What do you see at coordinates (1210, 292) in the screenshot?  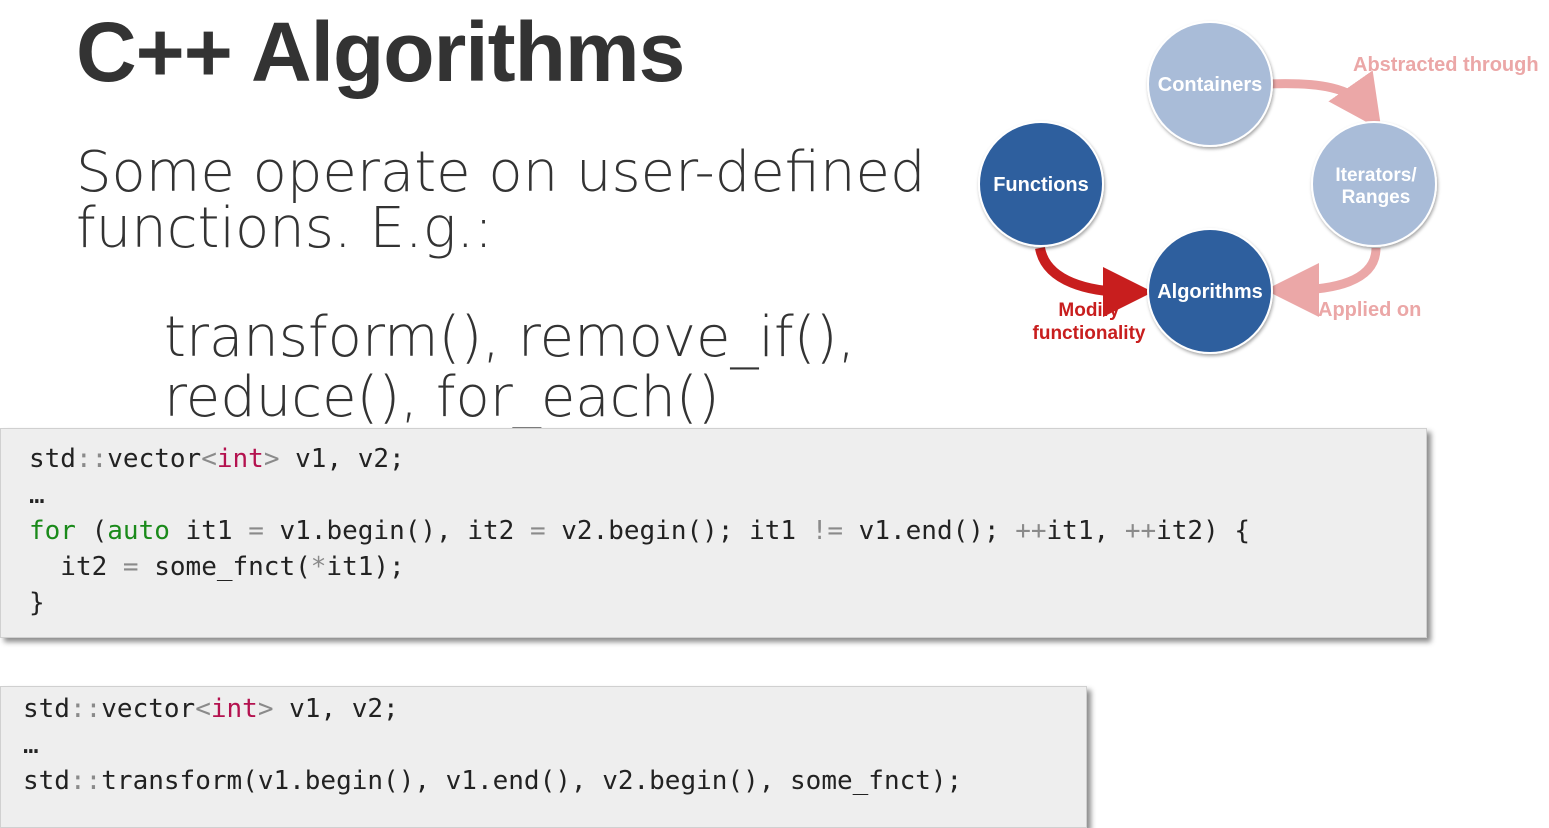 I see `algorithms-label: Algorithms` at bounding box center [1210, 292].